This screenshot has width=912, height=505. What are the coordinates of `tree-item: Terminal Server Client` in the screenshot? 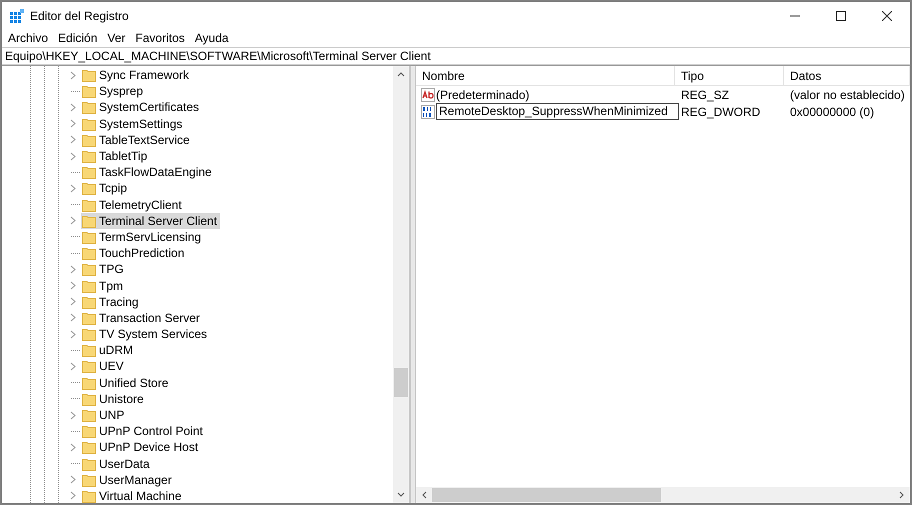 It's located at (150, 220).